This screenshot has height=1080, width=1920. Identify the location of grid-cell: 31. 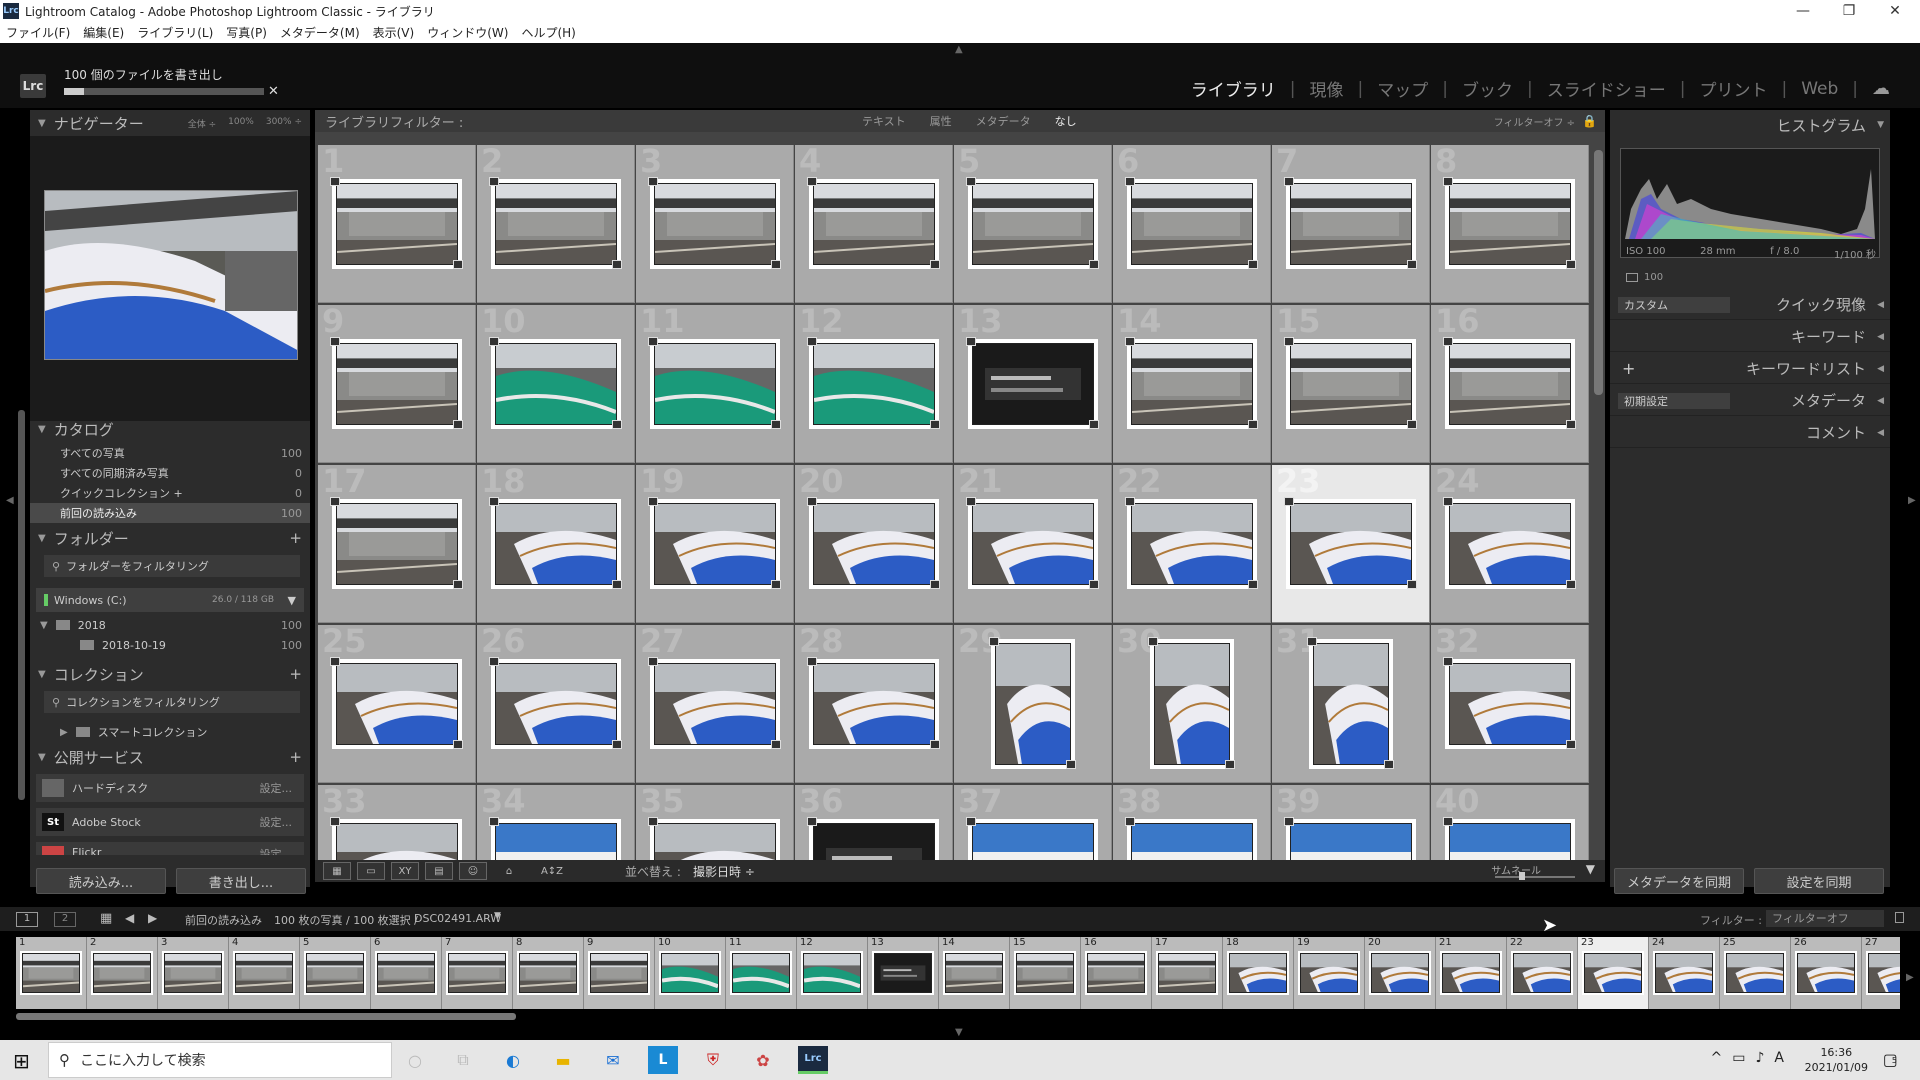
(1351, 704).